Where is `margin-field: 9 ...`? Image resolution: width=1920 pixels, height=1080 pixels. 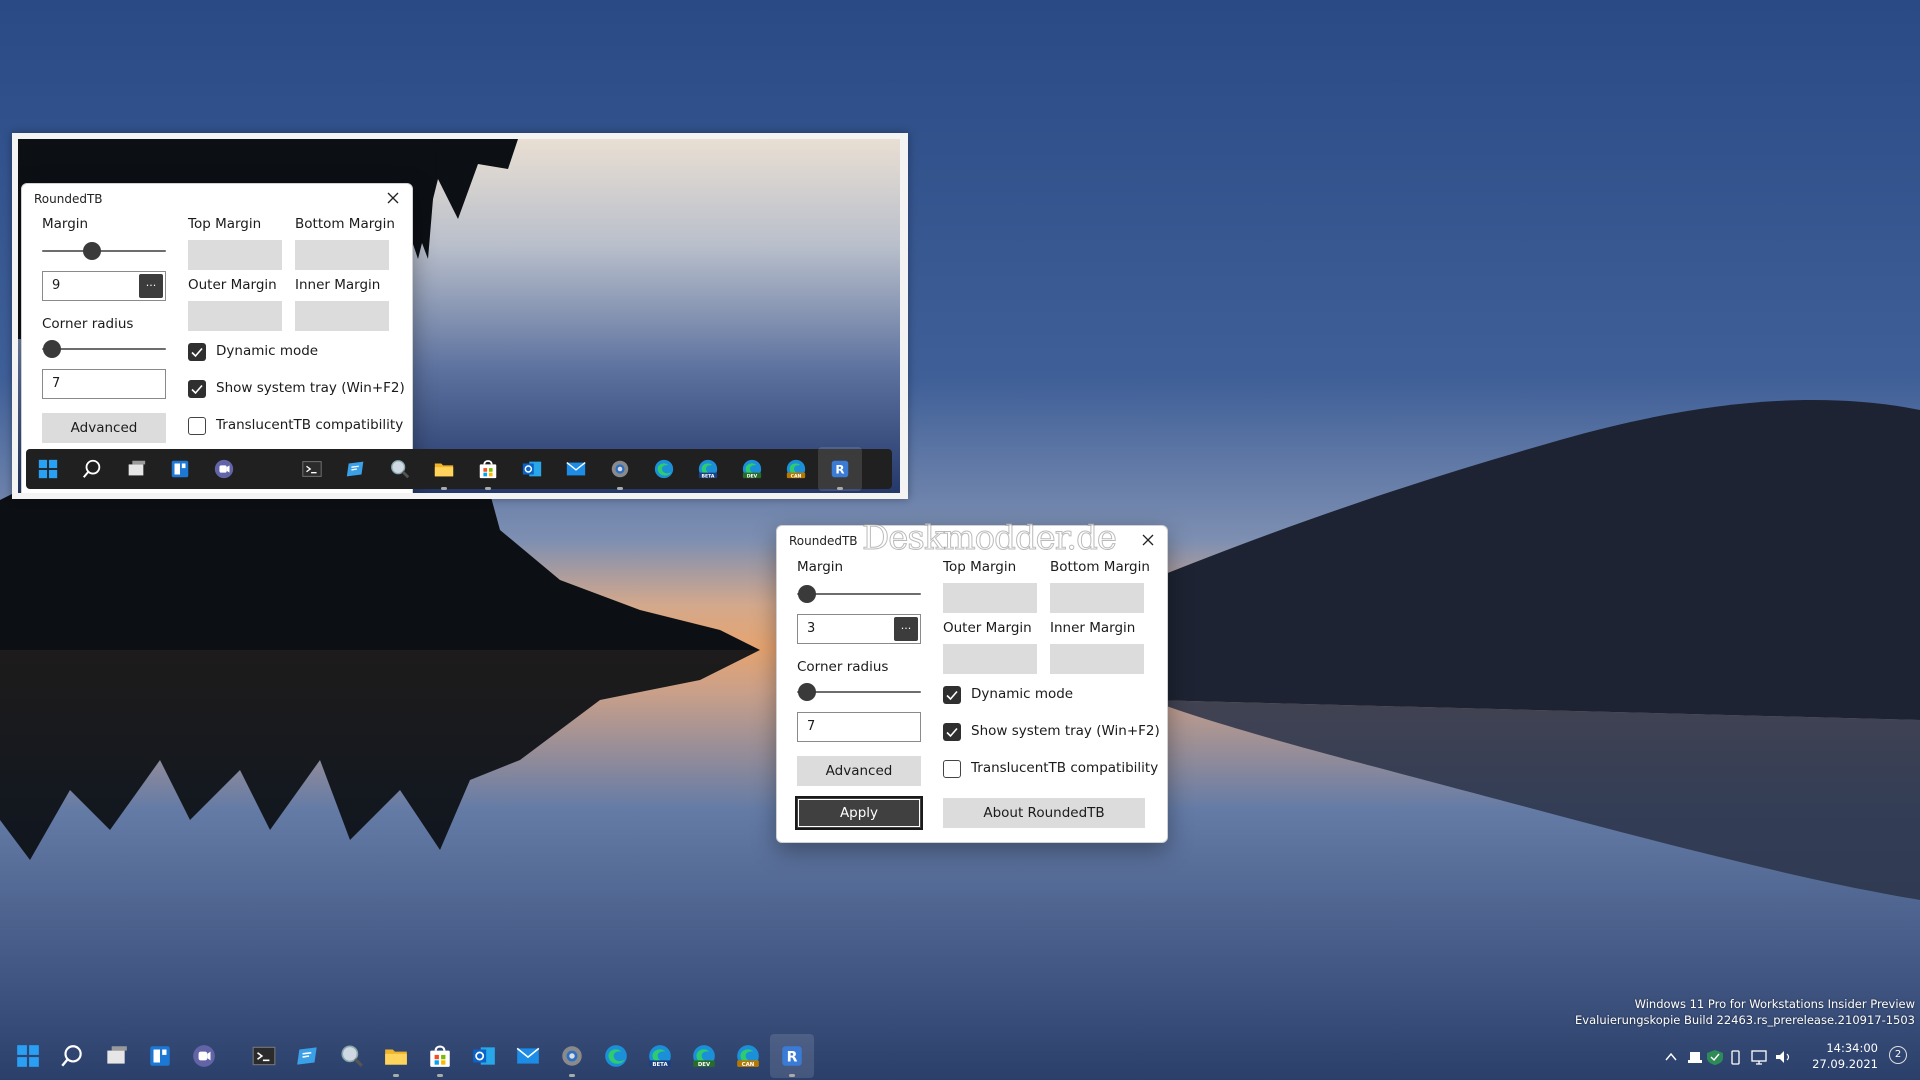
margin-field: 9 ... is located at coordinates (104, 286).